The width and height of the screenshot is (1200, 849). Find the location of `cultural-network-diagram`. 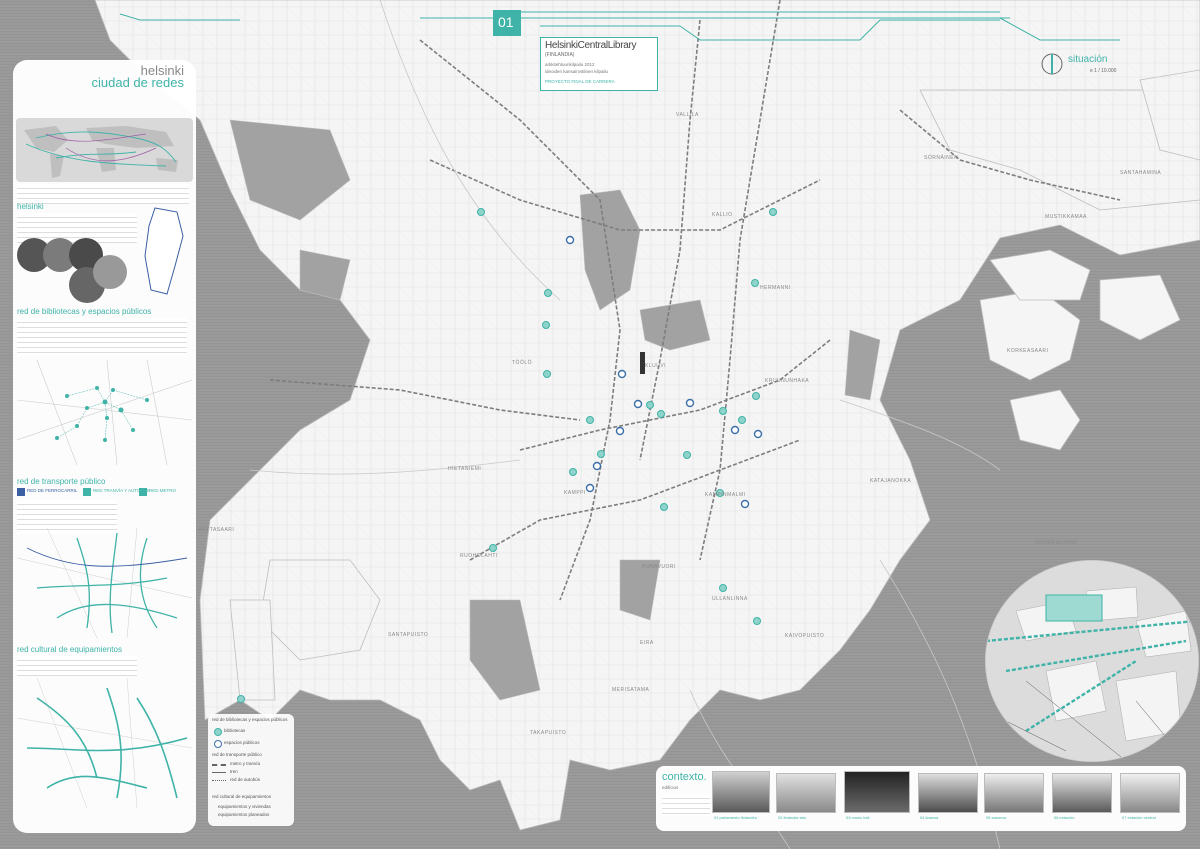

cultural-network-diagram is located at coordinates (104, 743).